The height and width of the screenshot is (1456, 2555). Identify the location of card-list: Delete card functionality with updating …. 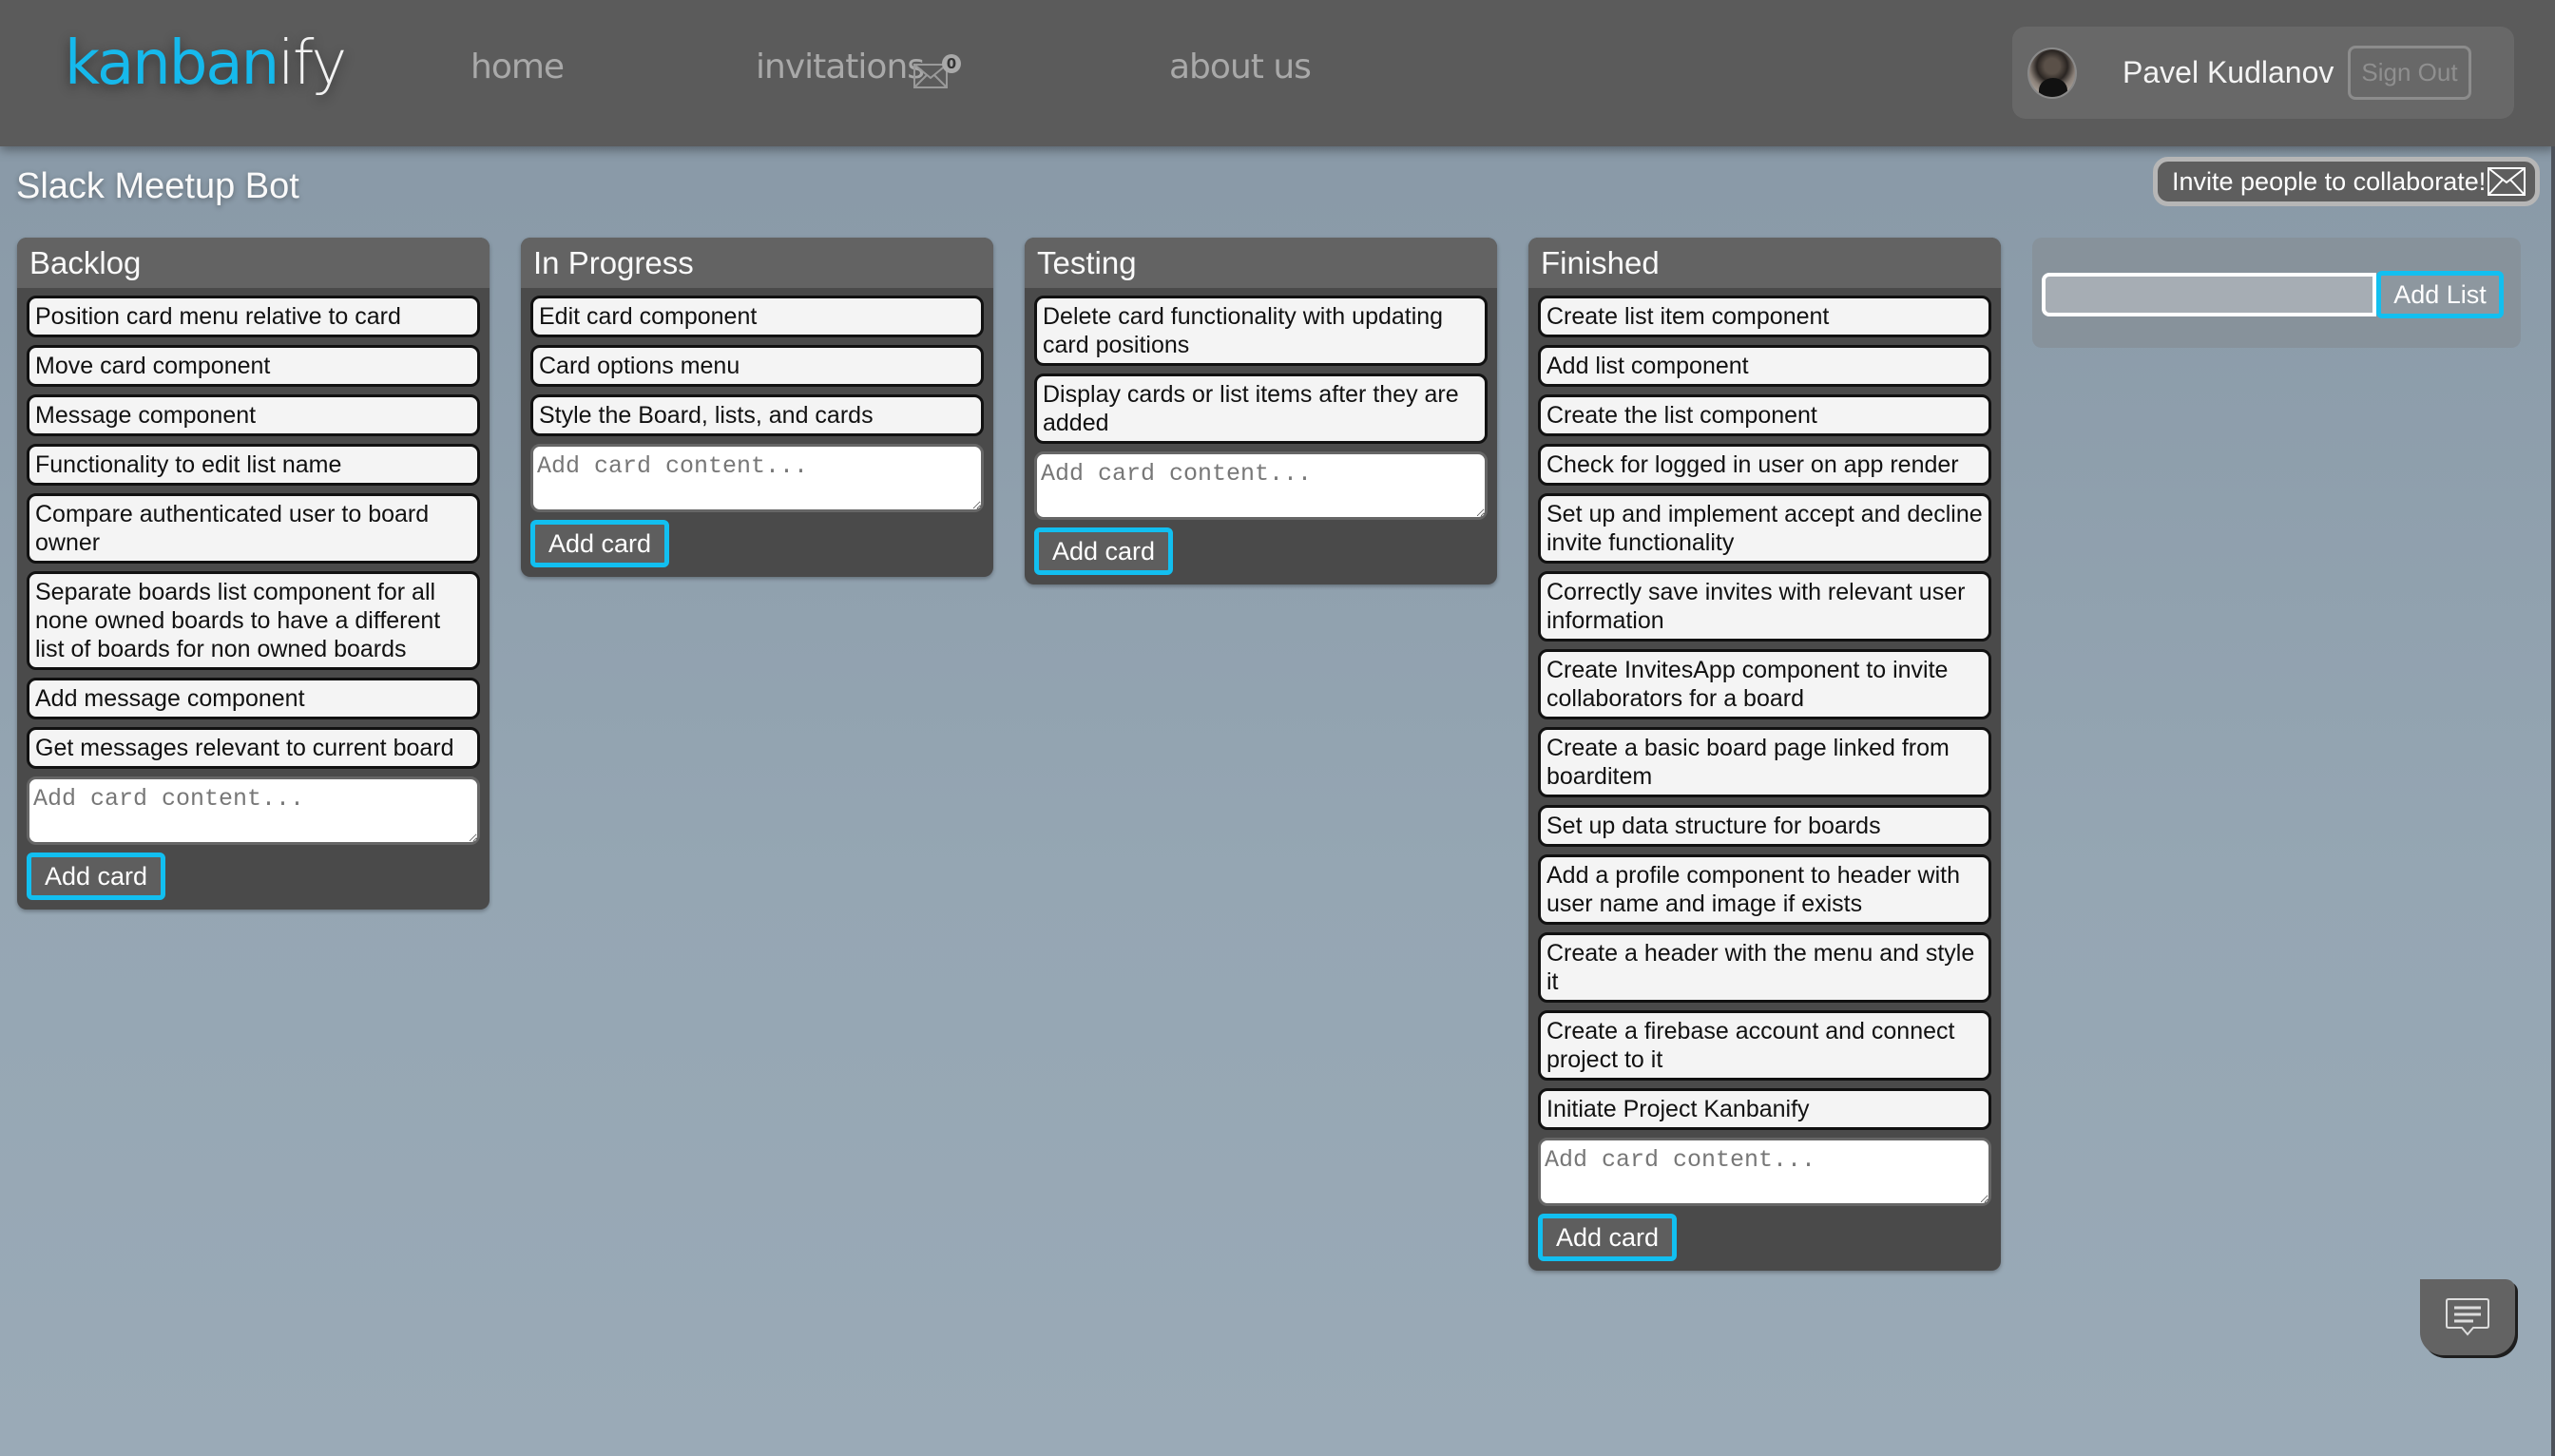
(1261, 431).